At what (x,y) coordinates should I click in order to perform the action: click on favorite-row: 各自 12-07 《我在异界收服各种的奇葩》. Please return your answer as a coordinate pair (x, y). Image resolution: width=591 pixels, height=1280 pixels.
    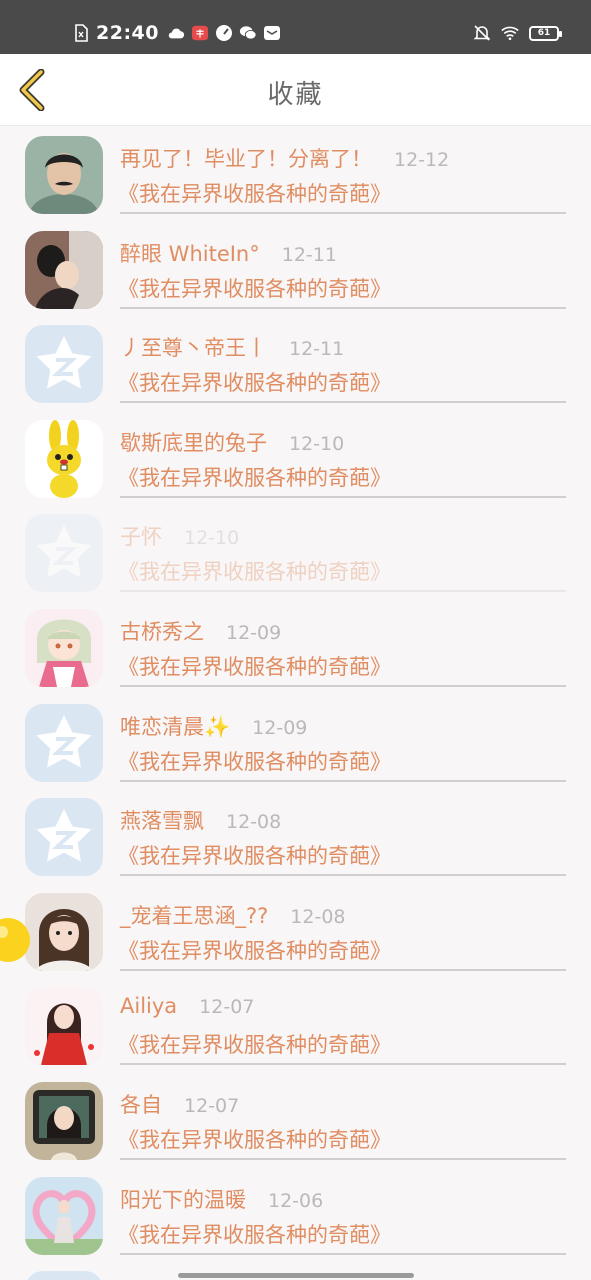
    Looking at the image, I should click on (295, 1120).